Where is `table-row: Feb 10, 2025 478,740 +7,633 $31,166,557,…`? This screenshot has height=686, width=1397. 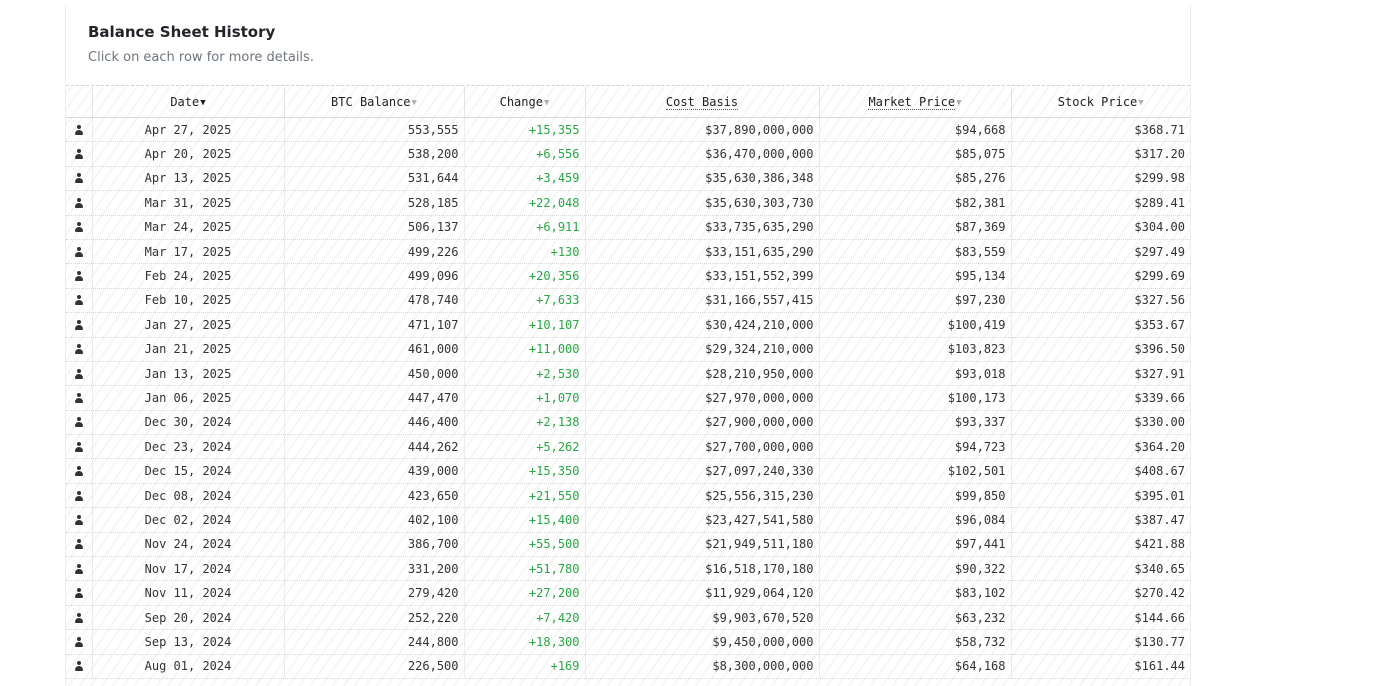 table-row: Feb 10, 2025 478,740 +7,633 $31,166,557,… is located at coordinates (628, 301).